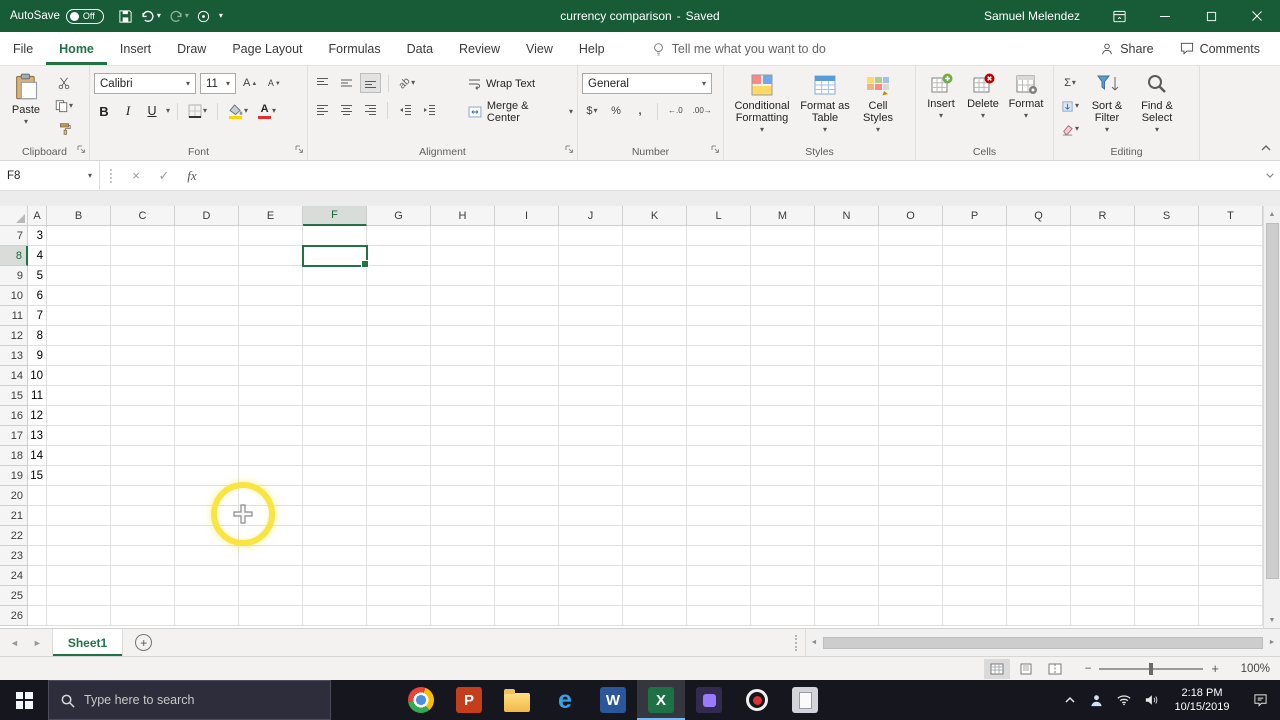 This screenshot has height=720, width=1280. I want to click on cell-M18, so click(783, 456).